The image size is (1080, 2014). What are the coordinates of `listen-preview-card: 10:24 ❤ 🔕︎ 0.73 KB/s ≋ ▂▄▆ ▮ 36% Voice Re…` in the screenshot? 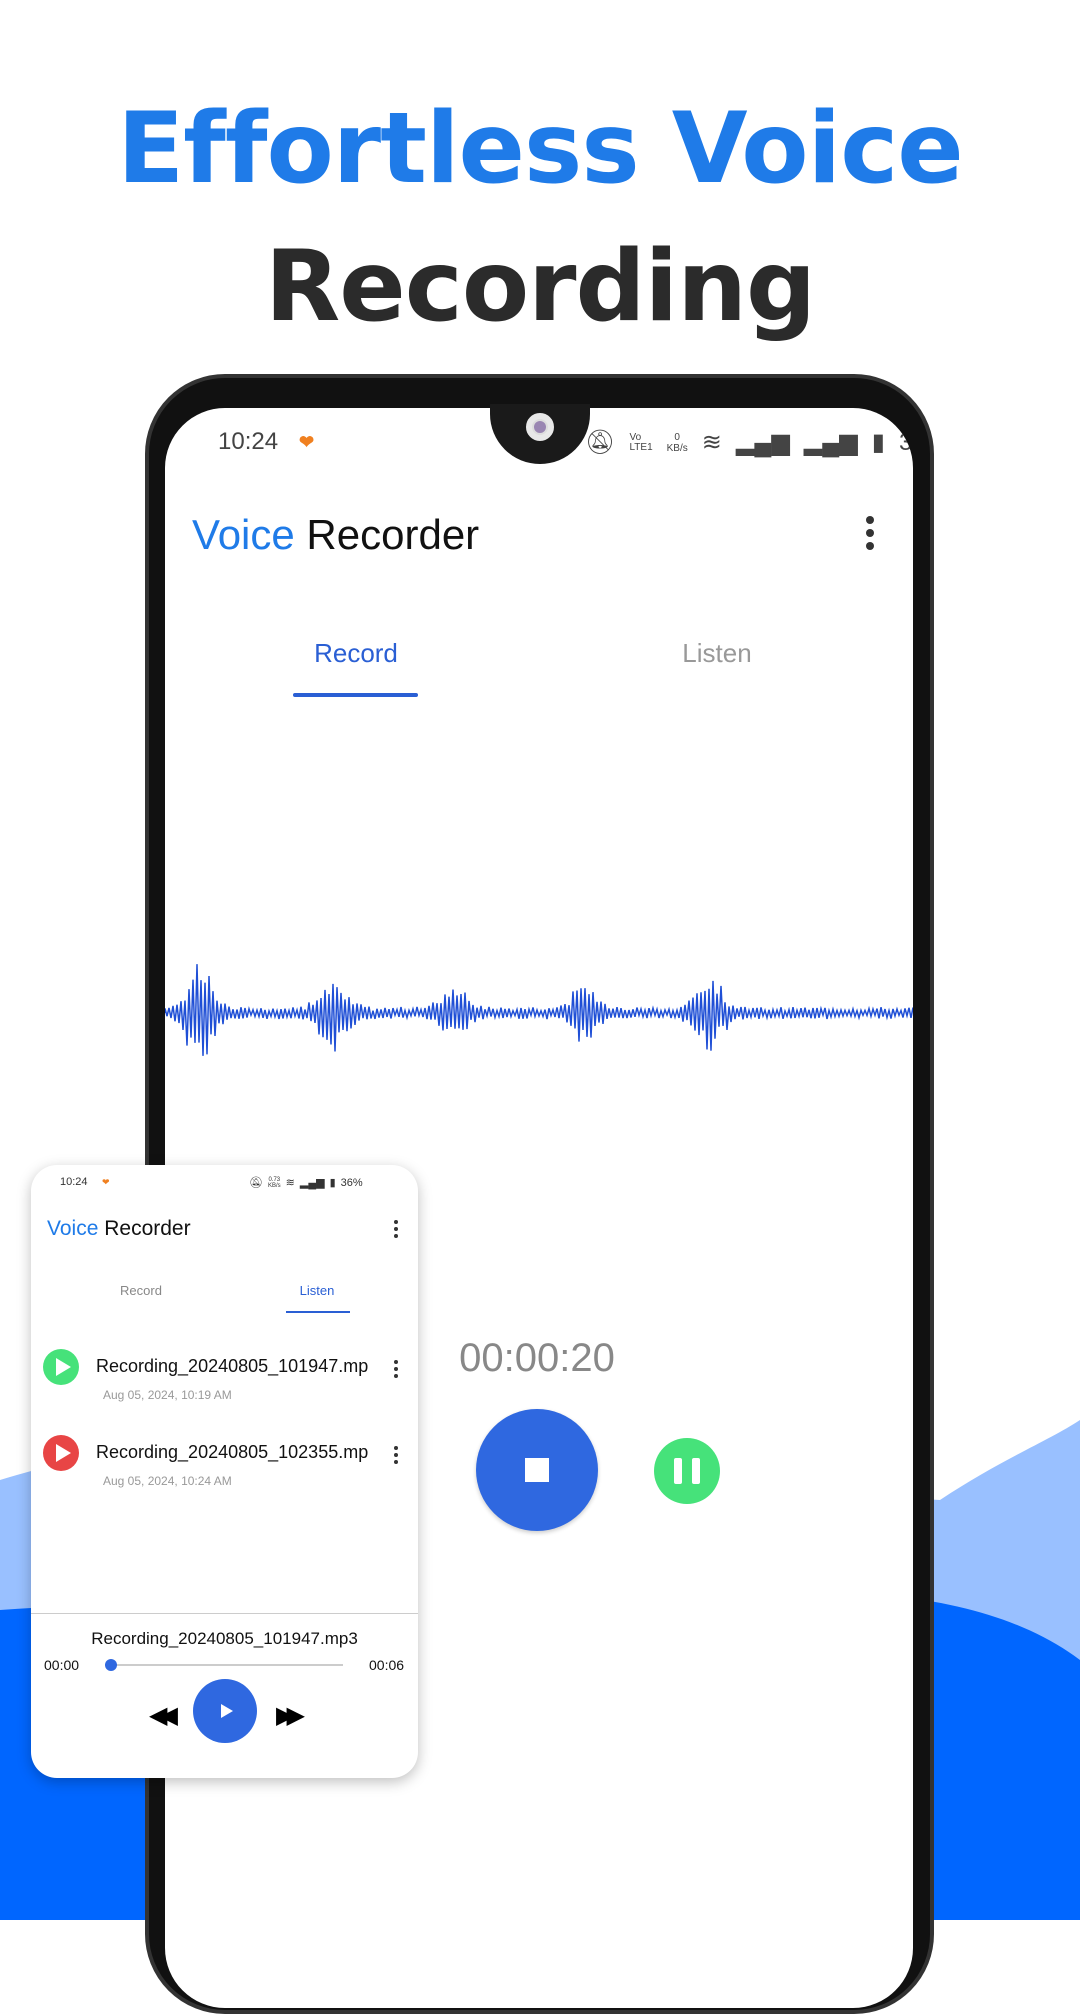 It's located at (224, 1471).